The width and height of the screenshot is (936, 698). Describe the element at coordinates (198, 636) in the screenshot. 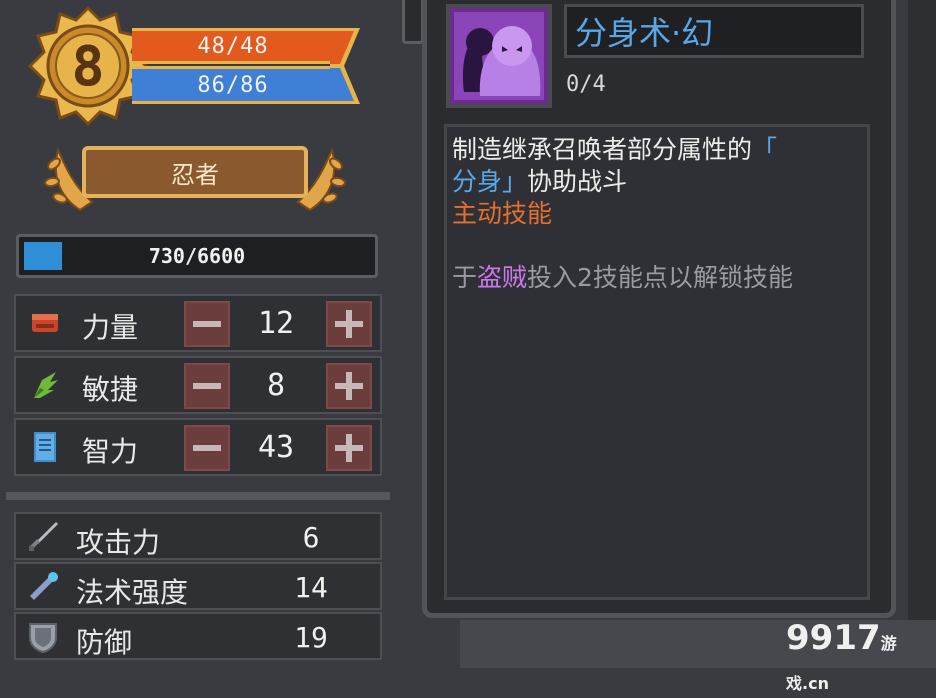

I see `stat-row-defense: 防御 19` at that location.